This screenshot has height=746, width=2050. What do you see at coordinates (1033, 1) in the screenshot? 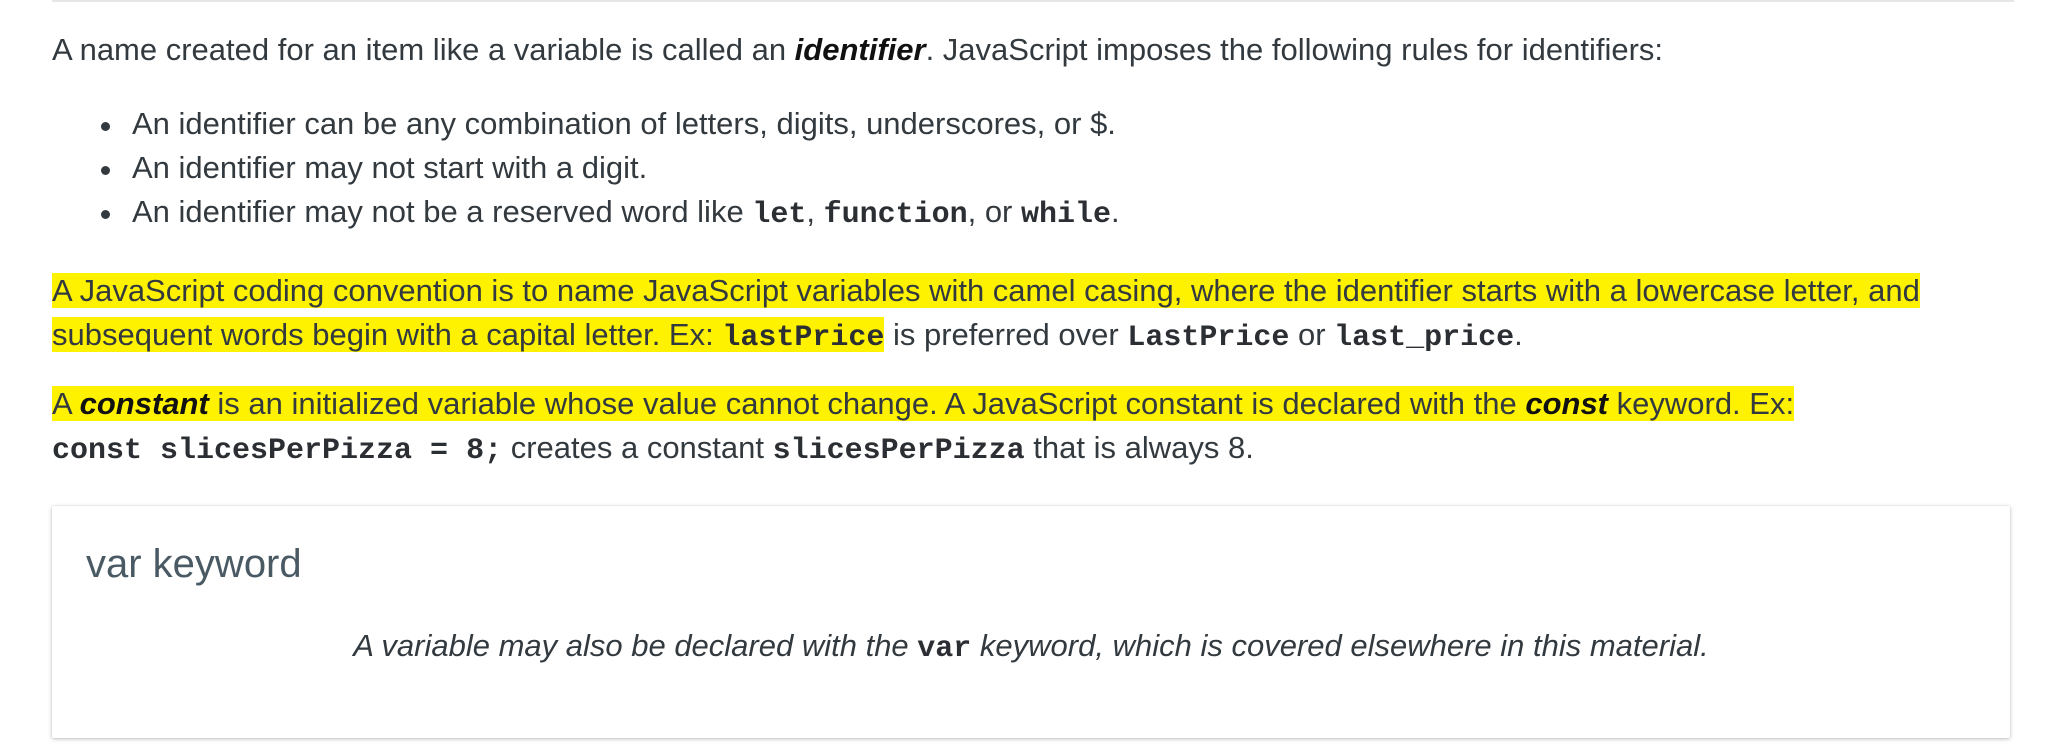
I see `top-divider` at bounding box center [1033, 1].